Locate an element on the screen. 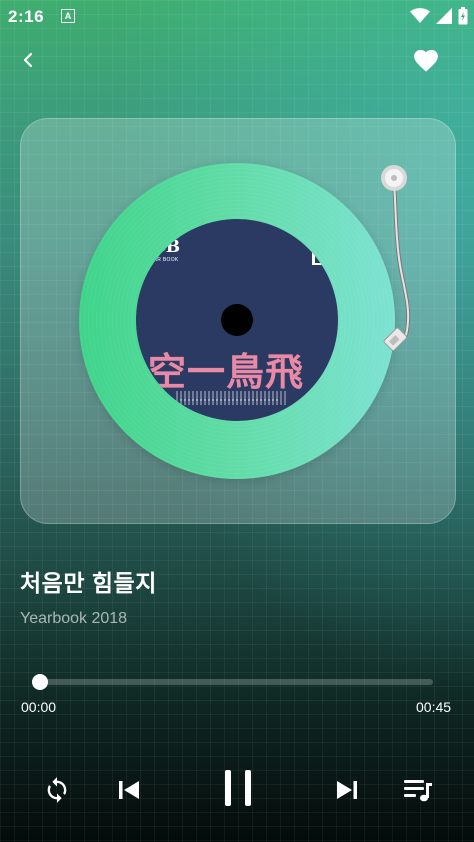 The image size is (474, 842). total-time: 00:45 is located at coordinates (434, 707).